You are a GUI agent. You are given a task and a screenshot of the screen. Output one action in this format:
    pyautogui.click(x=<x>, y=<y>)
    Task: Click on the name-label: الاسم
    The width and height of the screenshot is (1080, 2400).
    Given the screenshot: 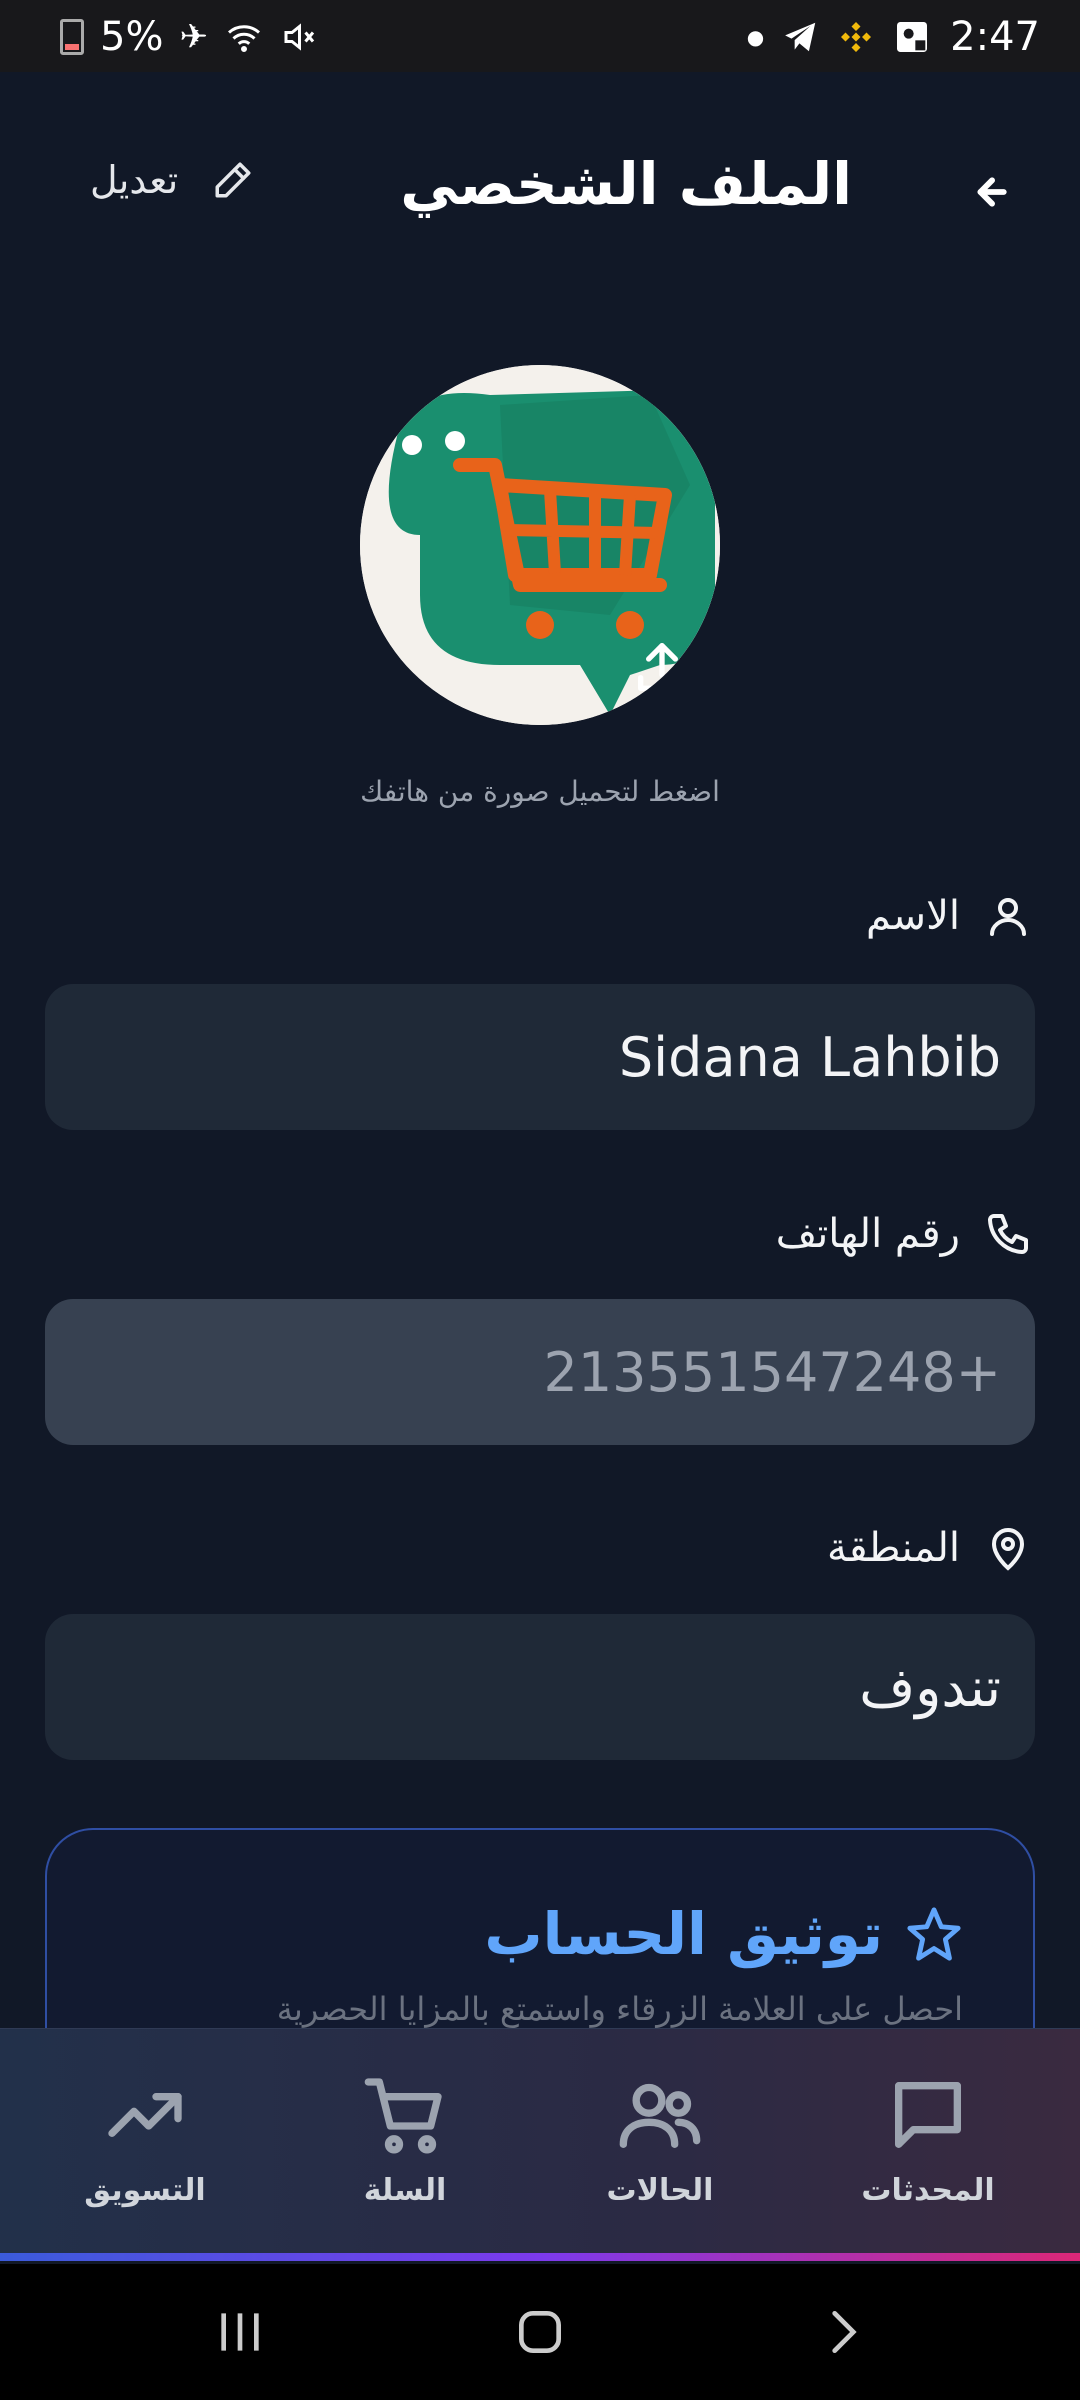 What is the action you would take?
    pyautogui.click(x=912, y=916)
    